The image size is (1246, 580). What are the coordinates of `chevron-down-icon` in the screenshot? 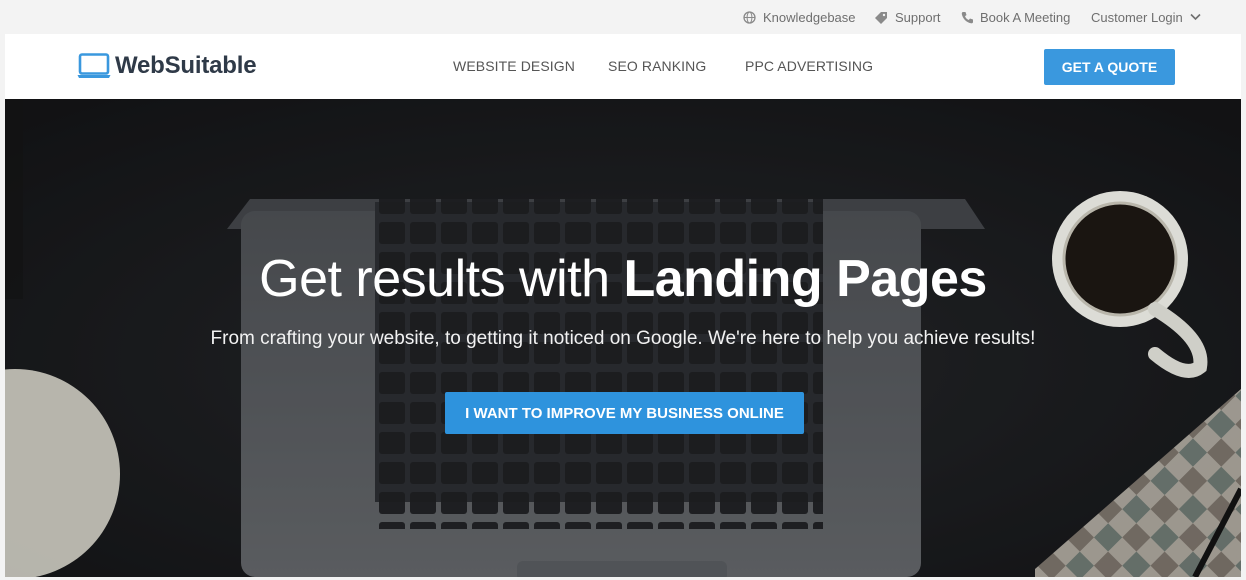 It's located at (1195, 17).